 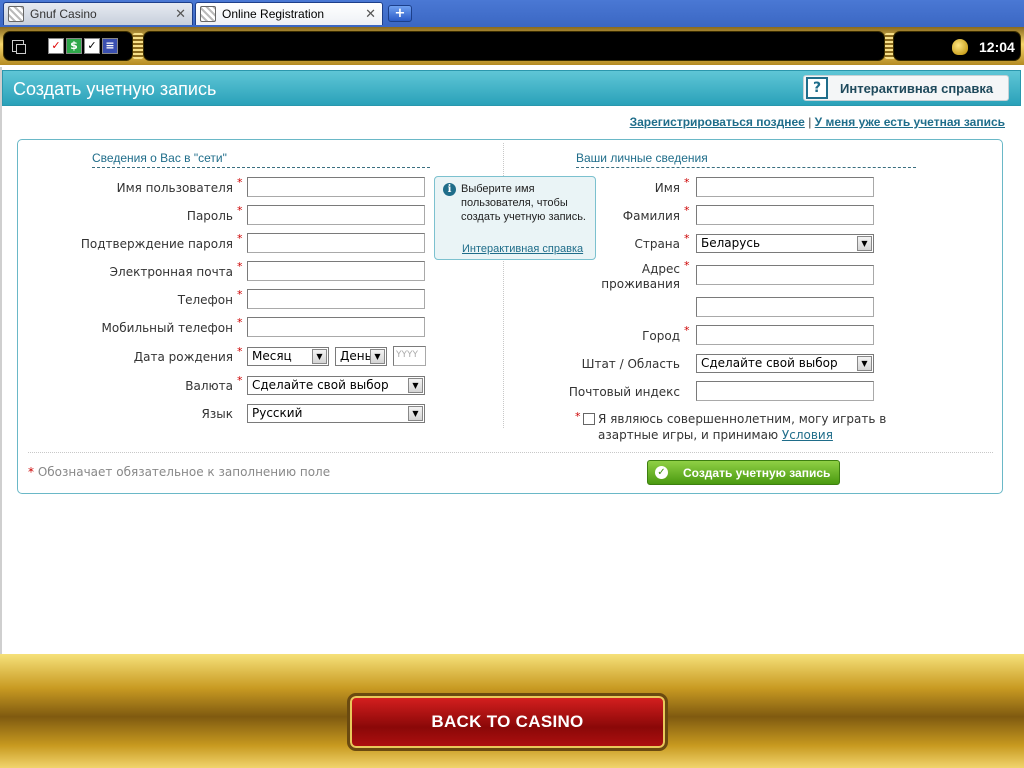 I want to click on currency-label: Валюта, so click(x=209, y=386).